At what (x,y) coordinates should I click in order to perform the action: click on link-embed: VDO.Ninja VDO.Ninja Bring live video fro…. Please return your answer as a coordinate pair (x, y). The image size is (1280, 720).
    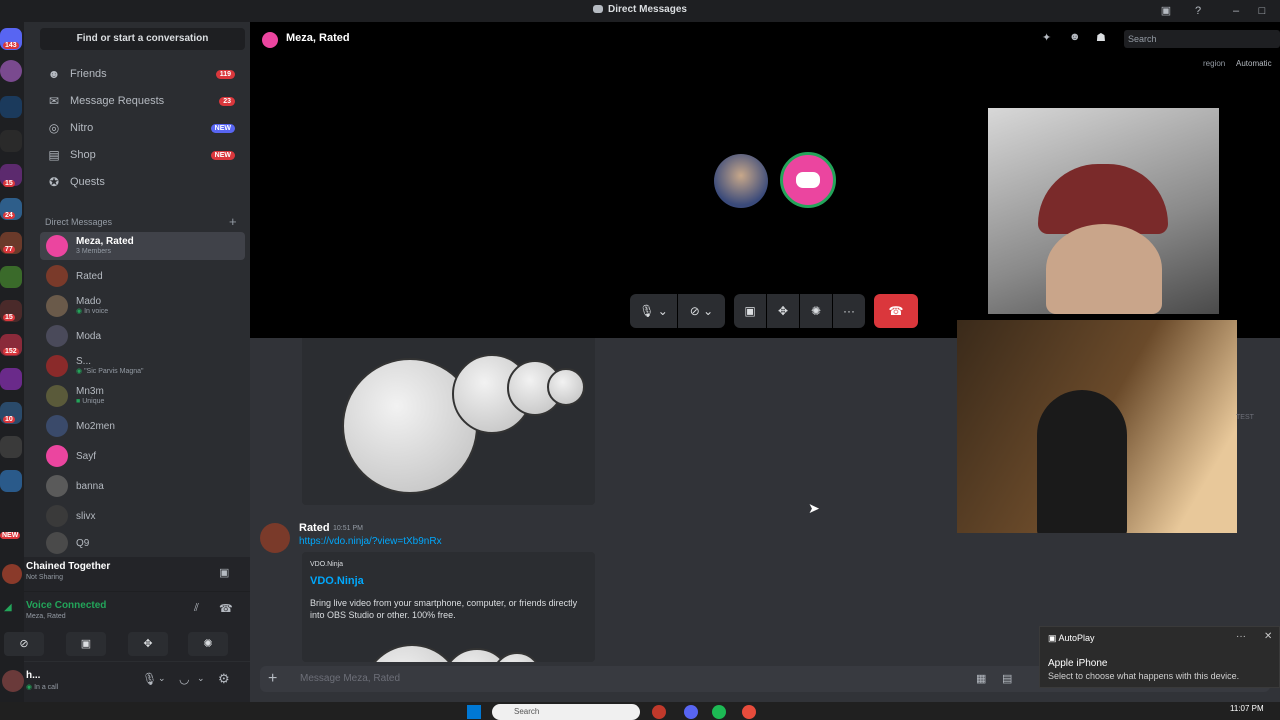
    Looking at the image, I should click on (448, 607).